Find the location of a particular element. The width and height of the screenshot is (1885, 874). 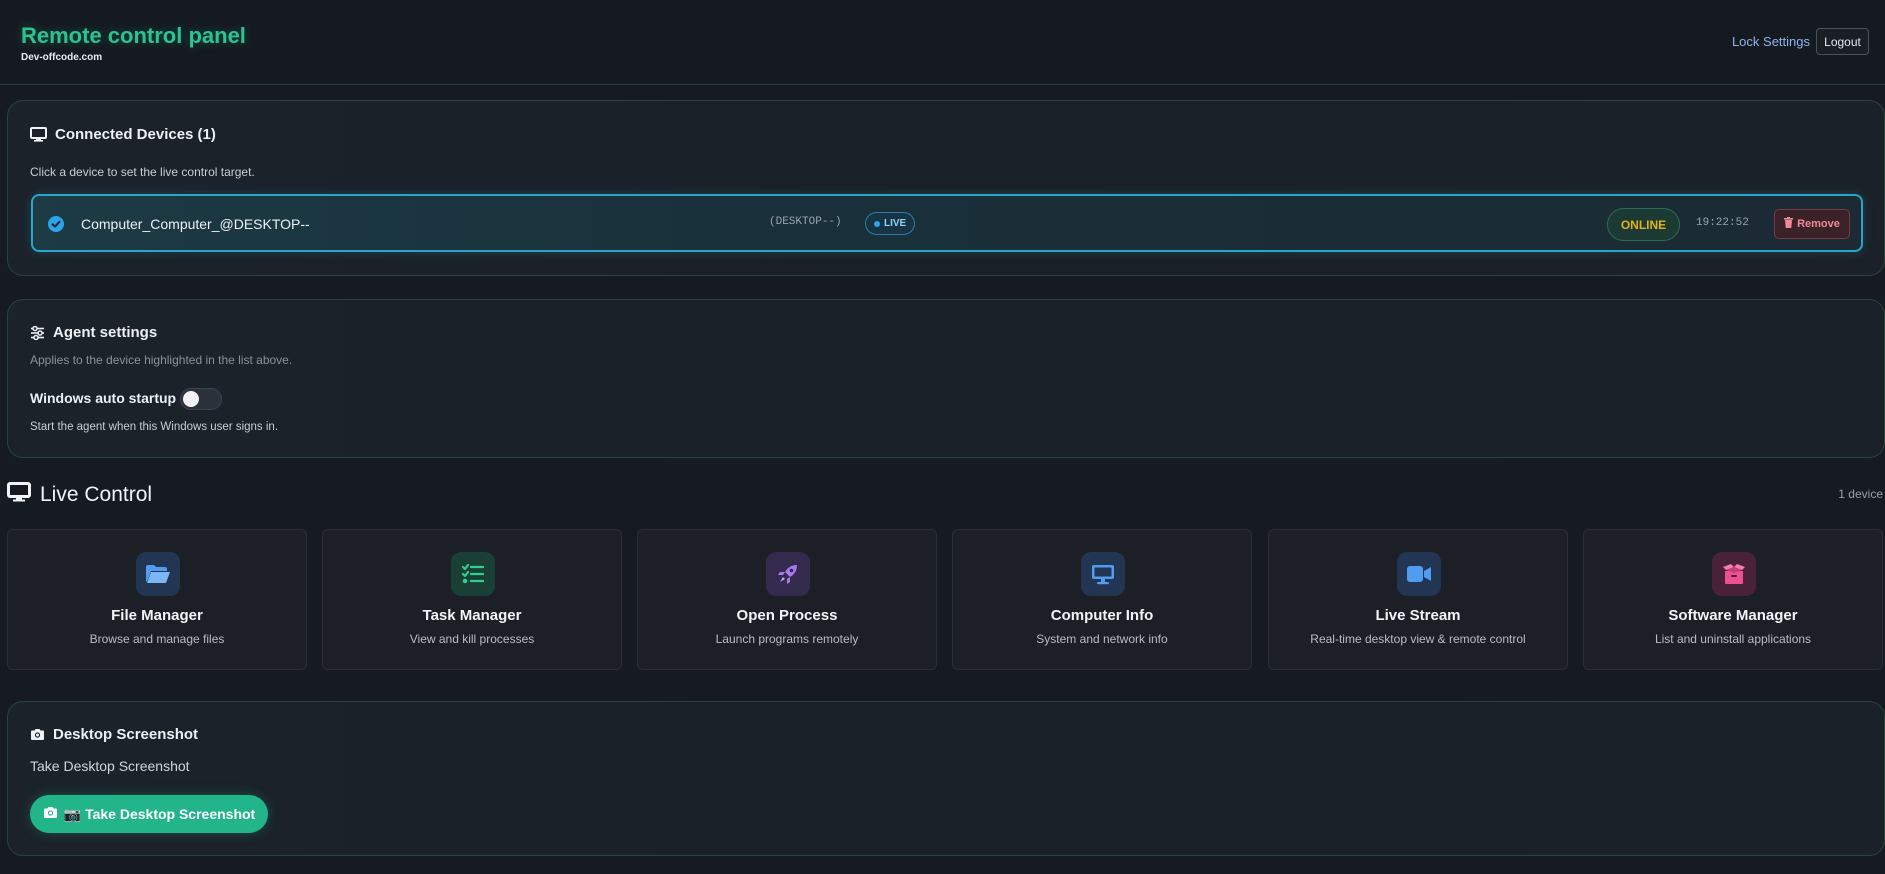

trash-icon is located at coordinates (1789, 224).